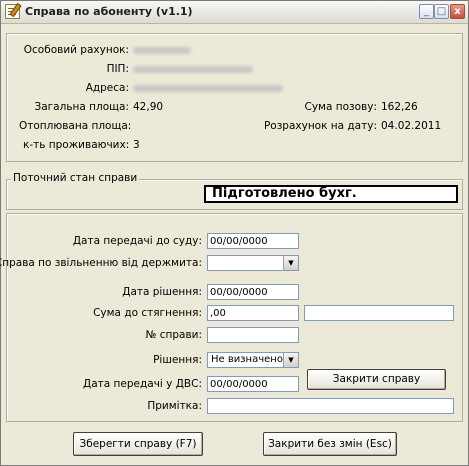  Describe the element at coordinates (208, 88) in the screenshot. I see `address-value-redacted` at that location.